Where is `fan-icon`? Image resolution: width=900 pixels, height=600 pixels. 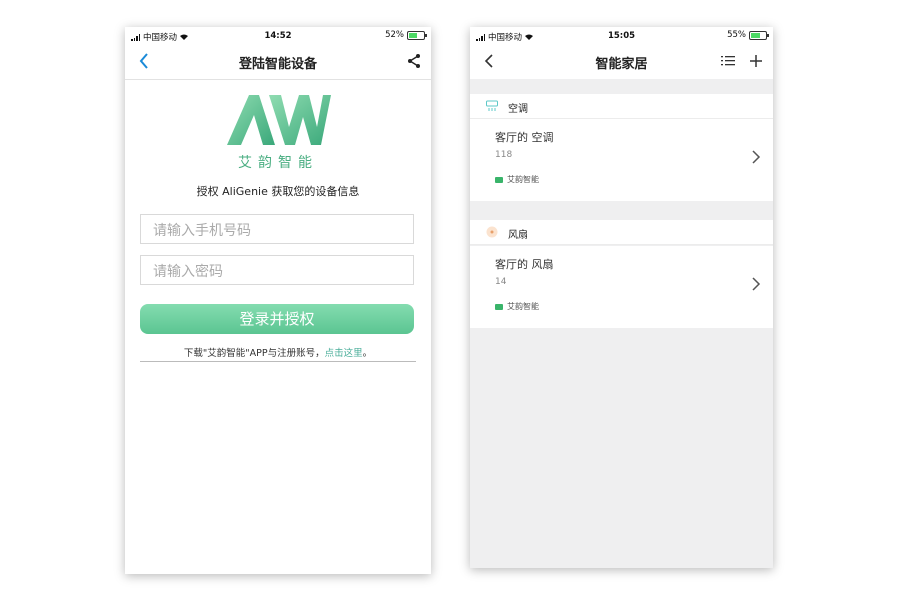 fan-icon is located at coordinates (492, 232).